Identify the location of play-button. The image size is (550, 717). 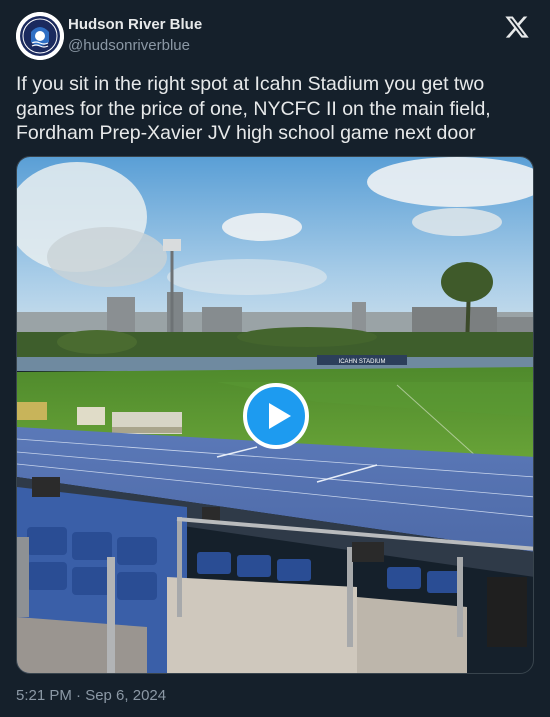
(276, 416).